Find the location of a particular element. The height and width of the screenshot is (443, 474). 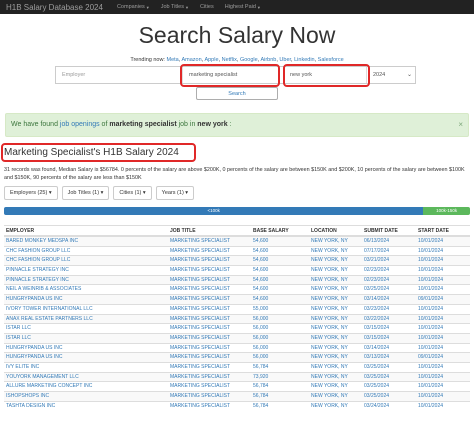

close-icon: × is located at coordinates (460, 125).